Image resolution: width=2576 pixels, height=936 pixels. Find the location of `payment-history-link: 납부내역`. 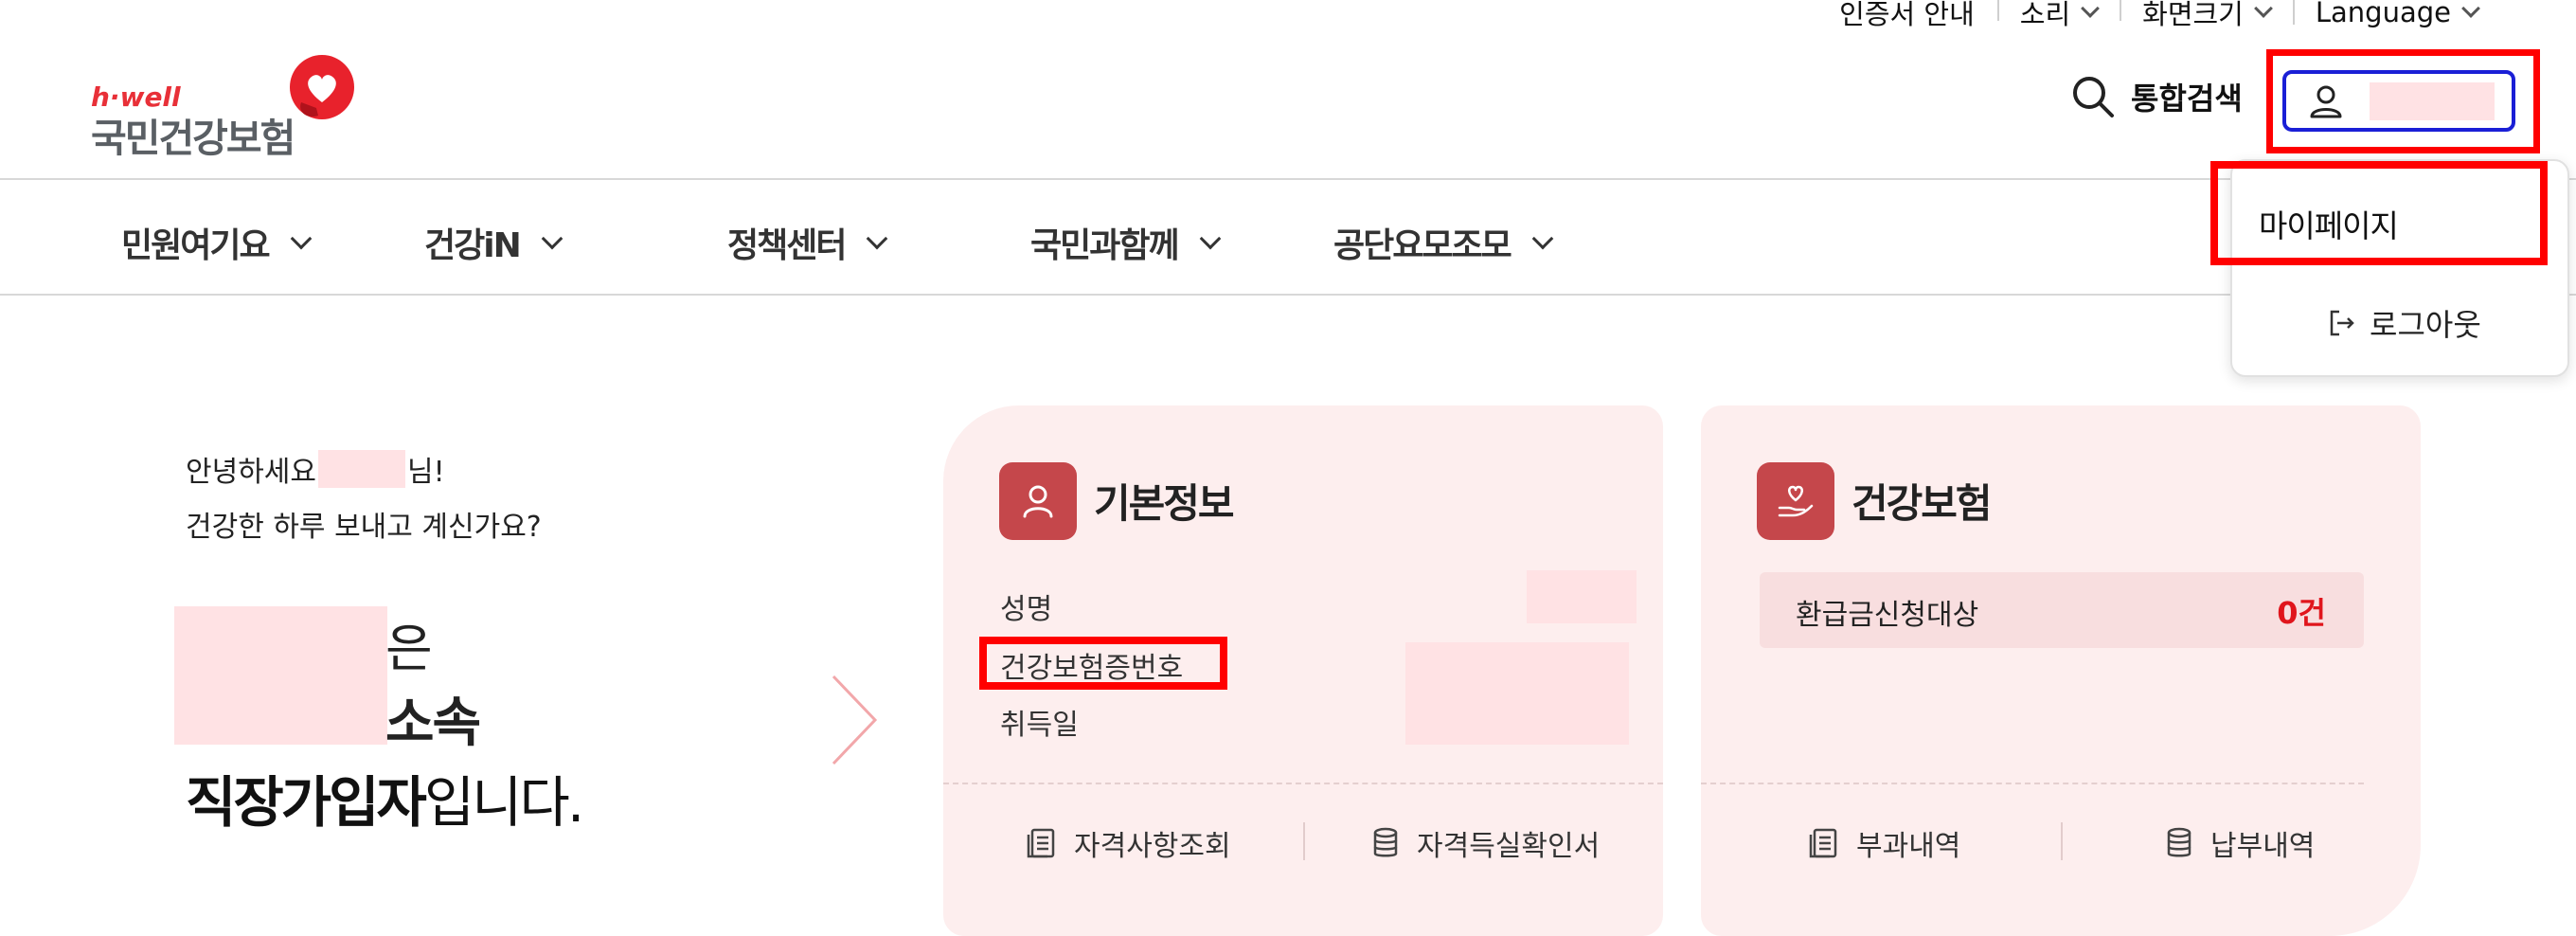

payment-history-link: 납부내역 is located at coordinates (2240, 843).